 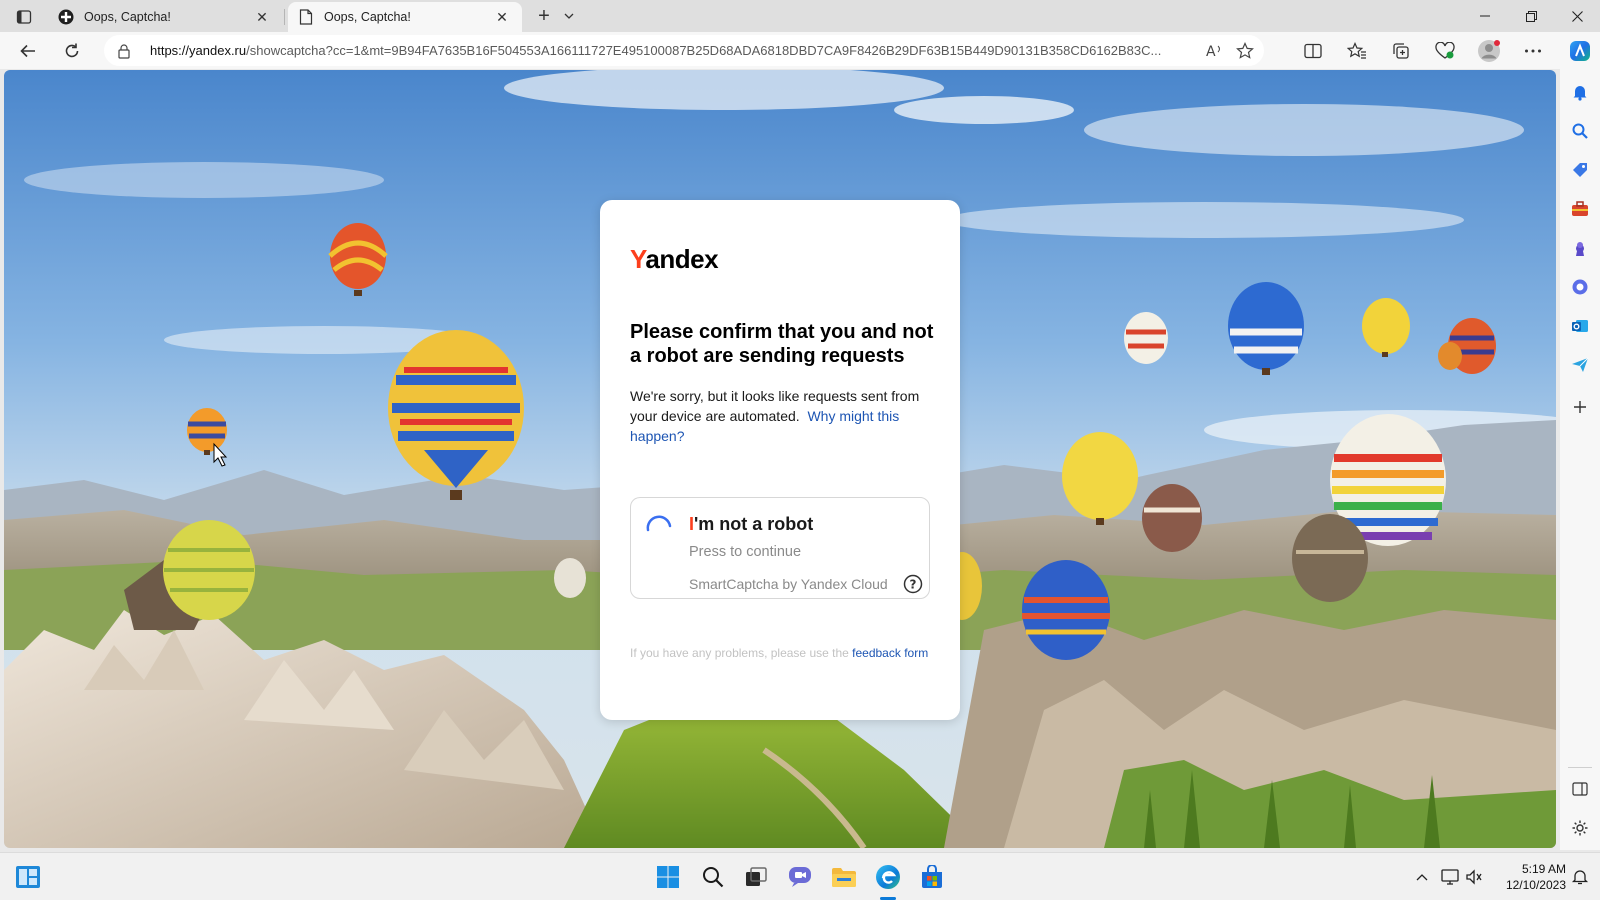 What do you see at coordinates (544, 16) in the screenshot?
I see `plus-icon: +` at bounding box center [544, 16].